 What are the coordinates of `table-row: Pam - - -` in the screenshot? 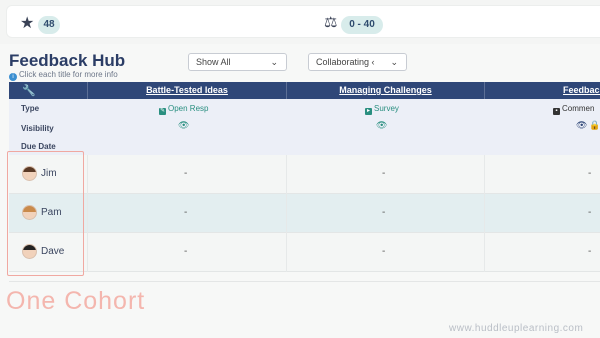 It's located at (304, 213).